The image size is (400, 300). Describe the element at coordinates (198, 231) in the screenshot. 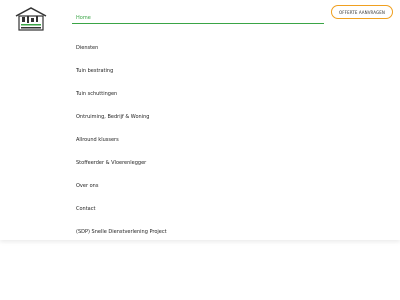

I see `menu-item-sdp-snelle-dienstverlening-project: (SDP) Snelle Dienstverlening Project` at that location.